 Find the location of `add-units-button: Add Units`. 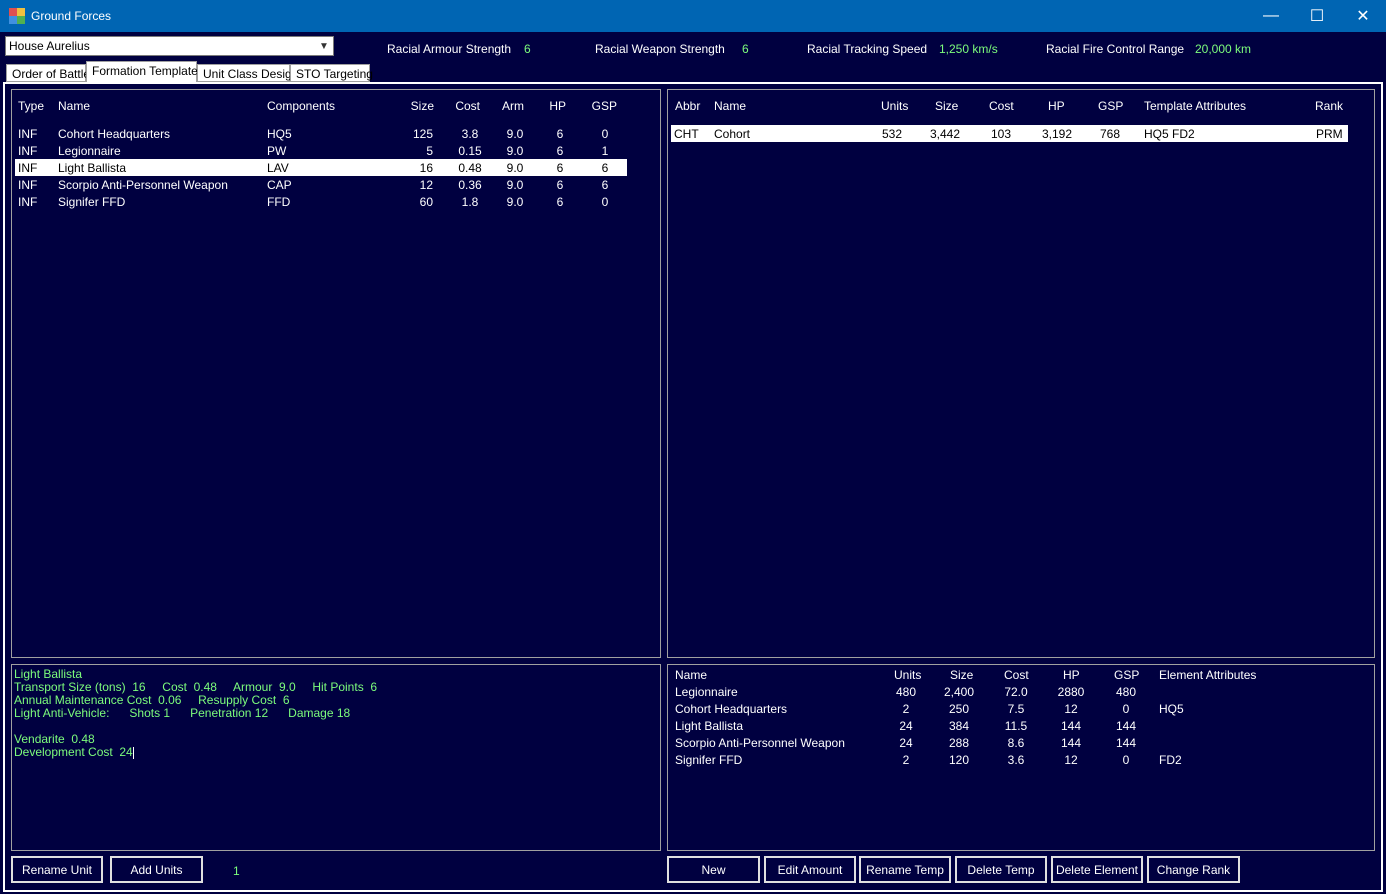

add-units-button: Add Units is located at coordinates (156, 869).